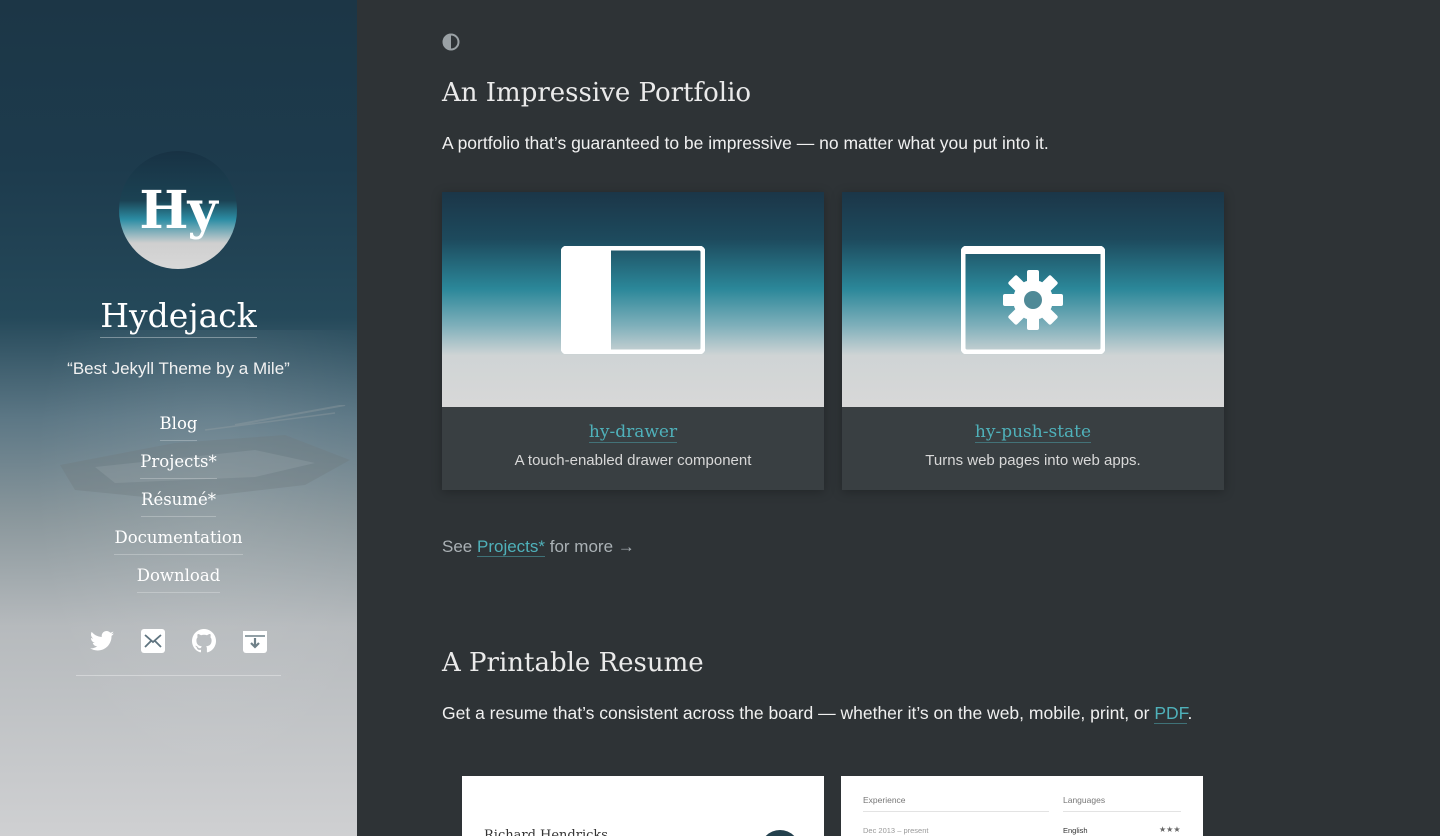  What do you see at coordinates (1190, 713) in the screenshot?
I see `resume-lead-suffix: .` at bounding box center [1190, 713].